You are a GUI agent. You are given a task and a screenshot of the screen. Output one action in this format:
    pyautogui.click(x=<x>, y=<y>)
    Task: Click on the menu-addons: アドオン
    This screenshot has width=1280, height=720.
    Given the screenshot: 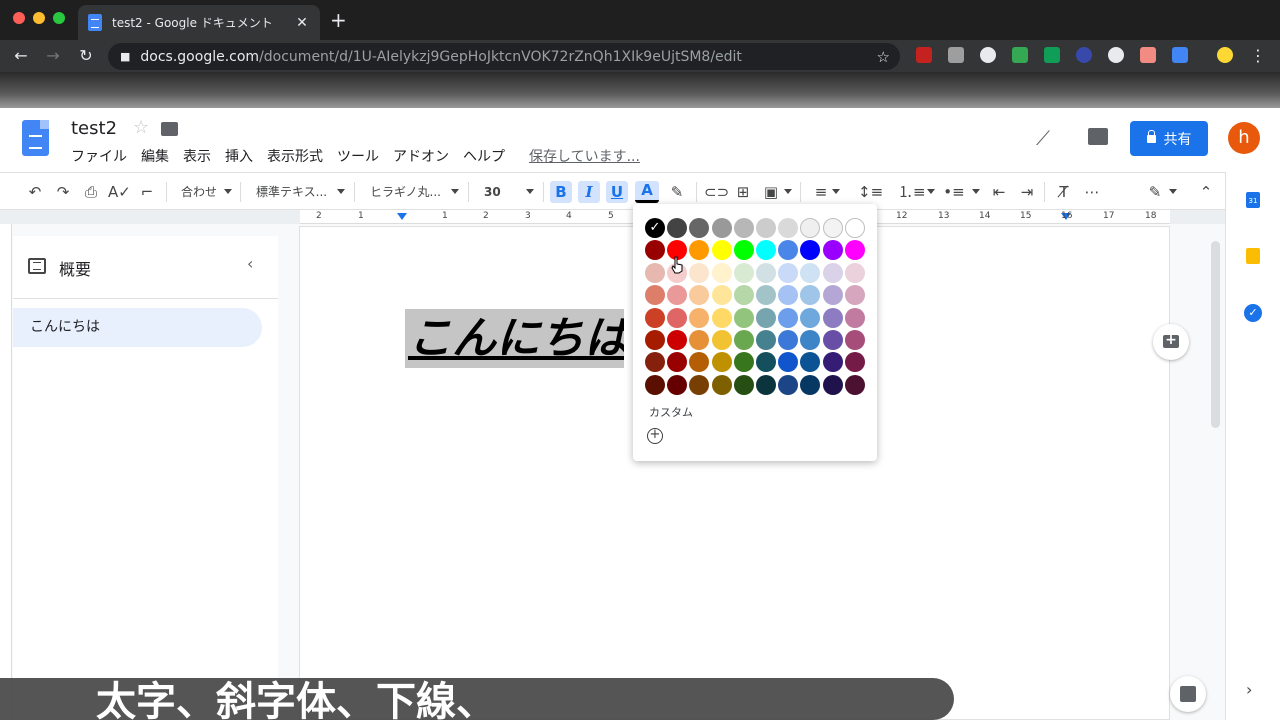 What is the action you would take?
    pyautogui.click(x=421, y=156)
    